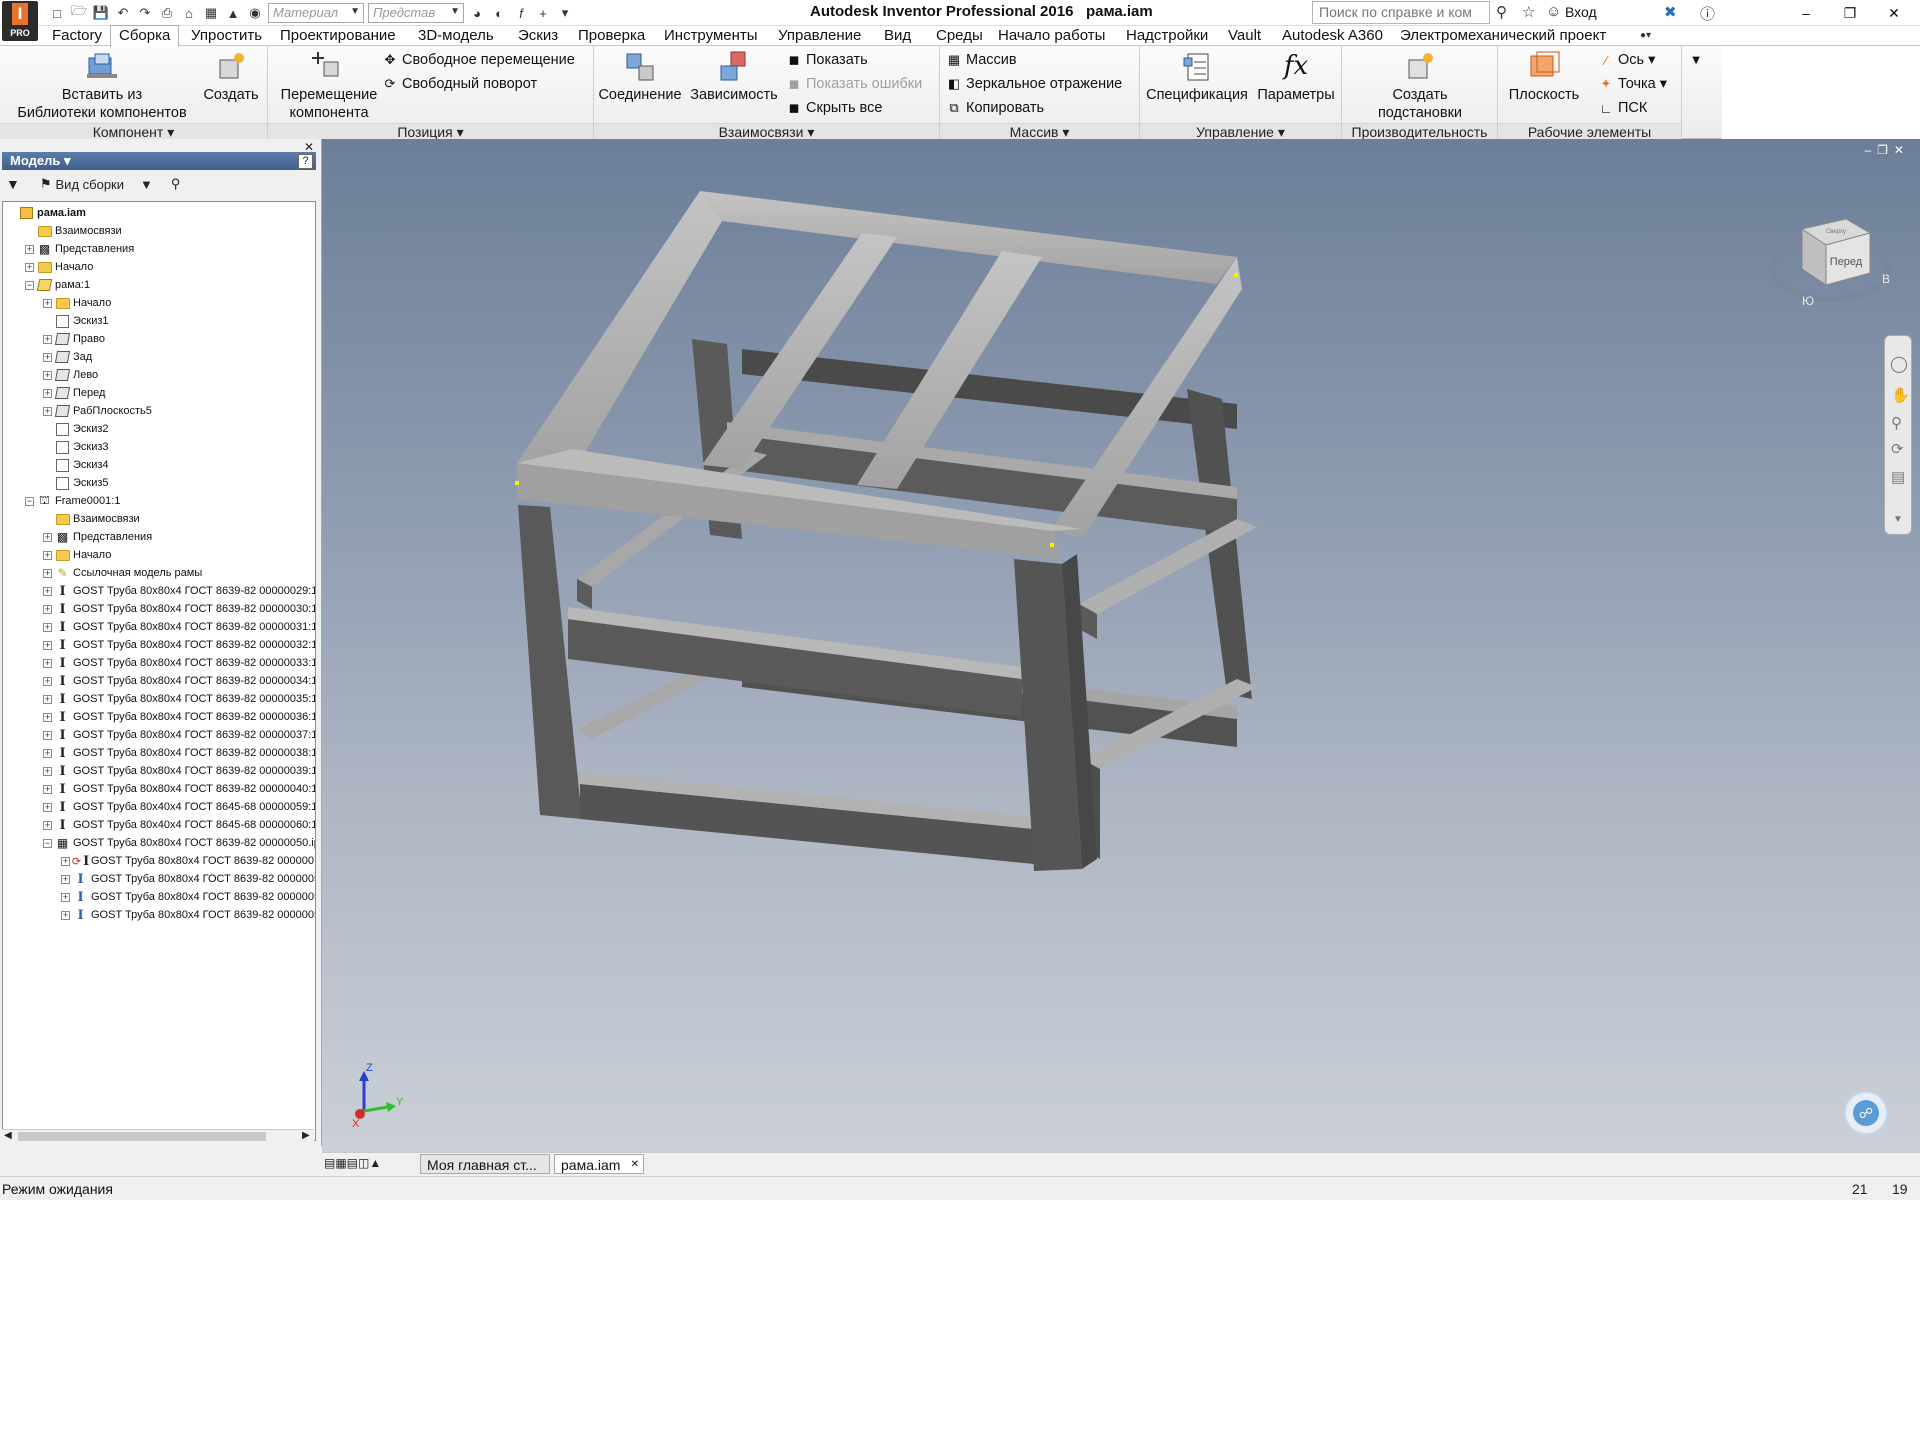  What do you see at coordinates (1866, 1113) in the screenshot?
I see `share-button: ☍` at bounding box center [1866, 1113].